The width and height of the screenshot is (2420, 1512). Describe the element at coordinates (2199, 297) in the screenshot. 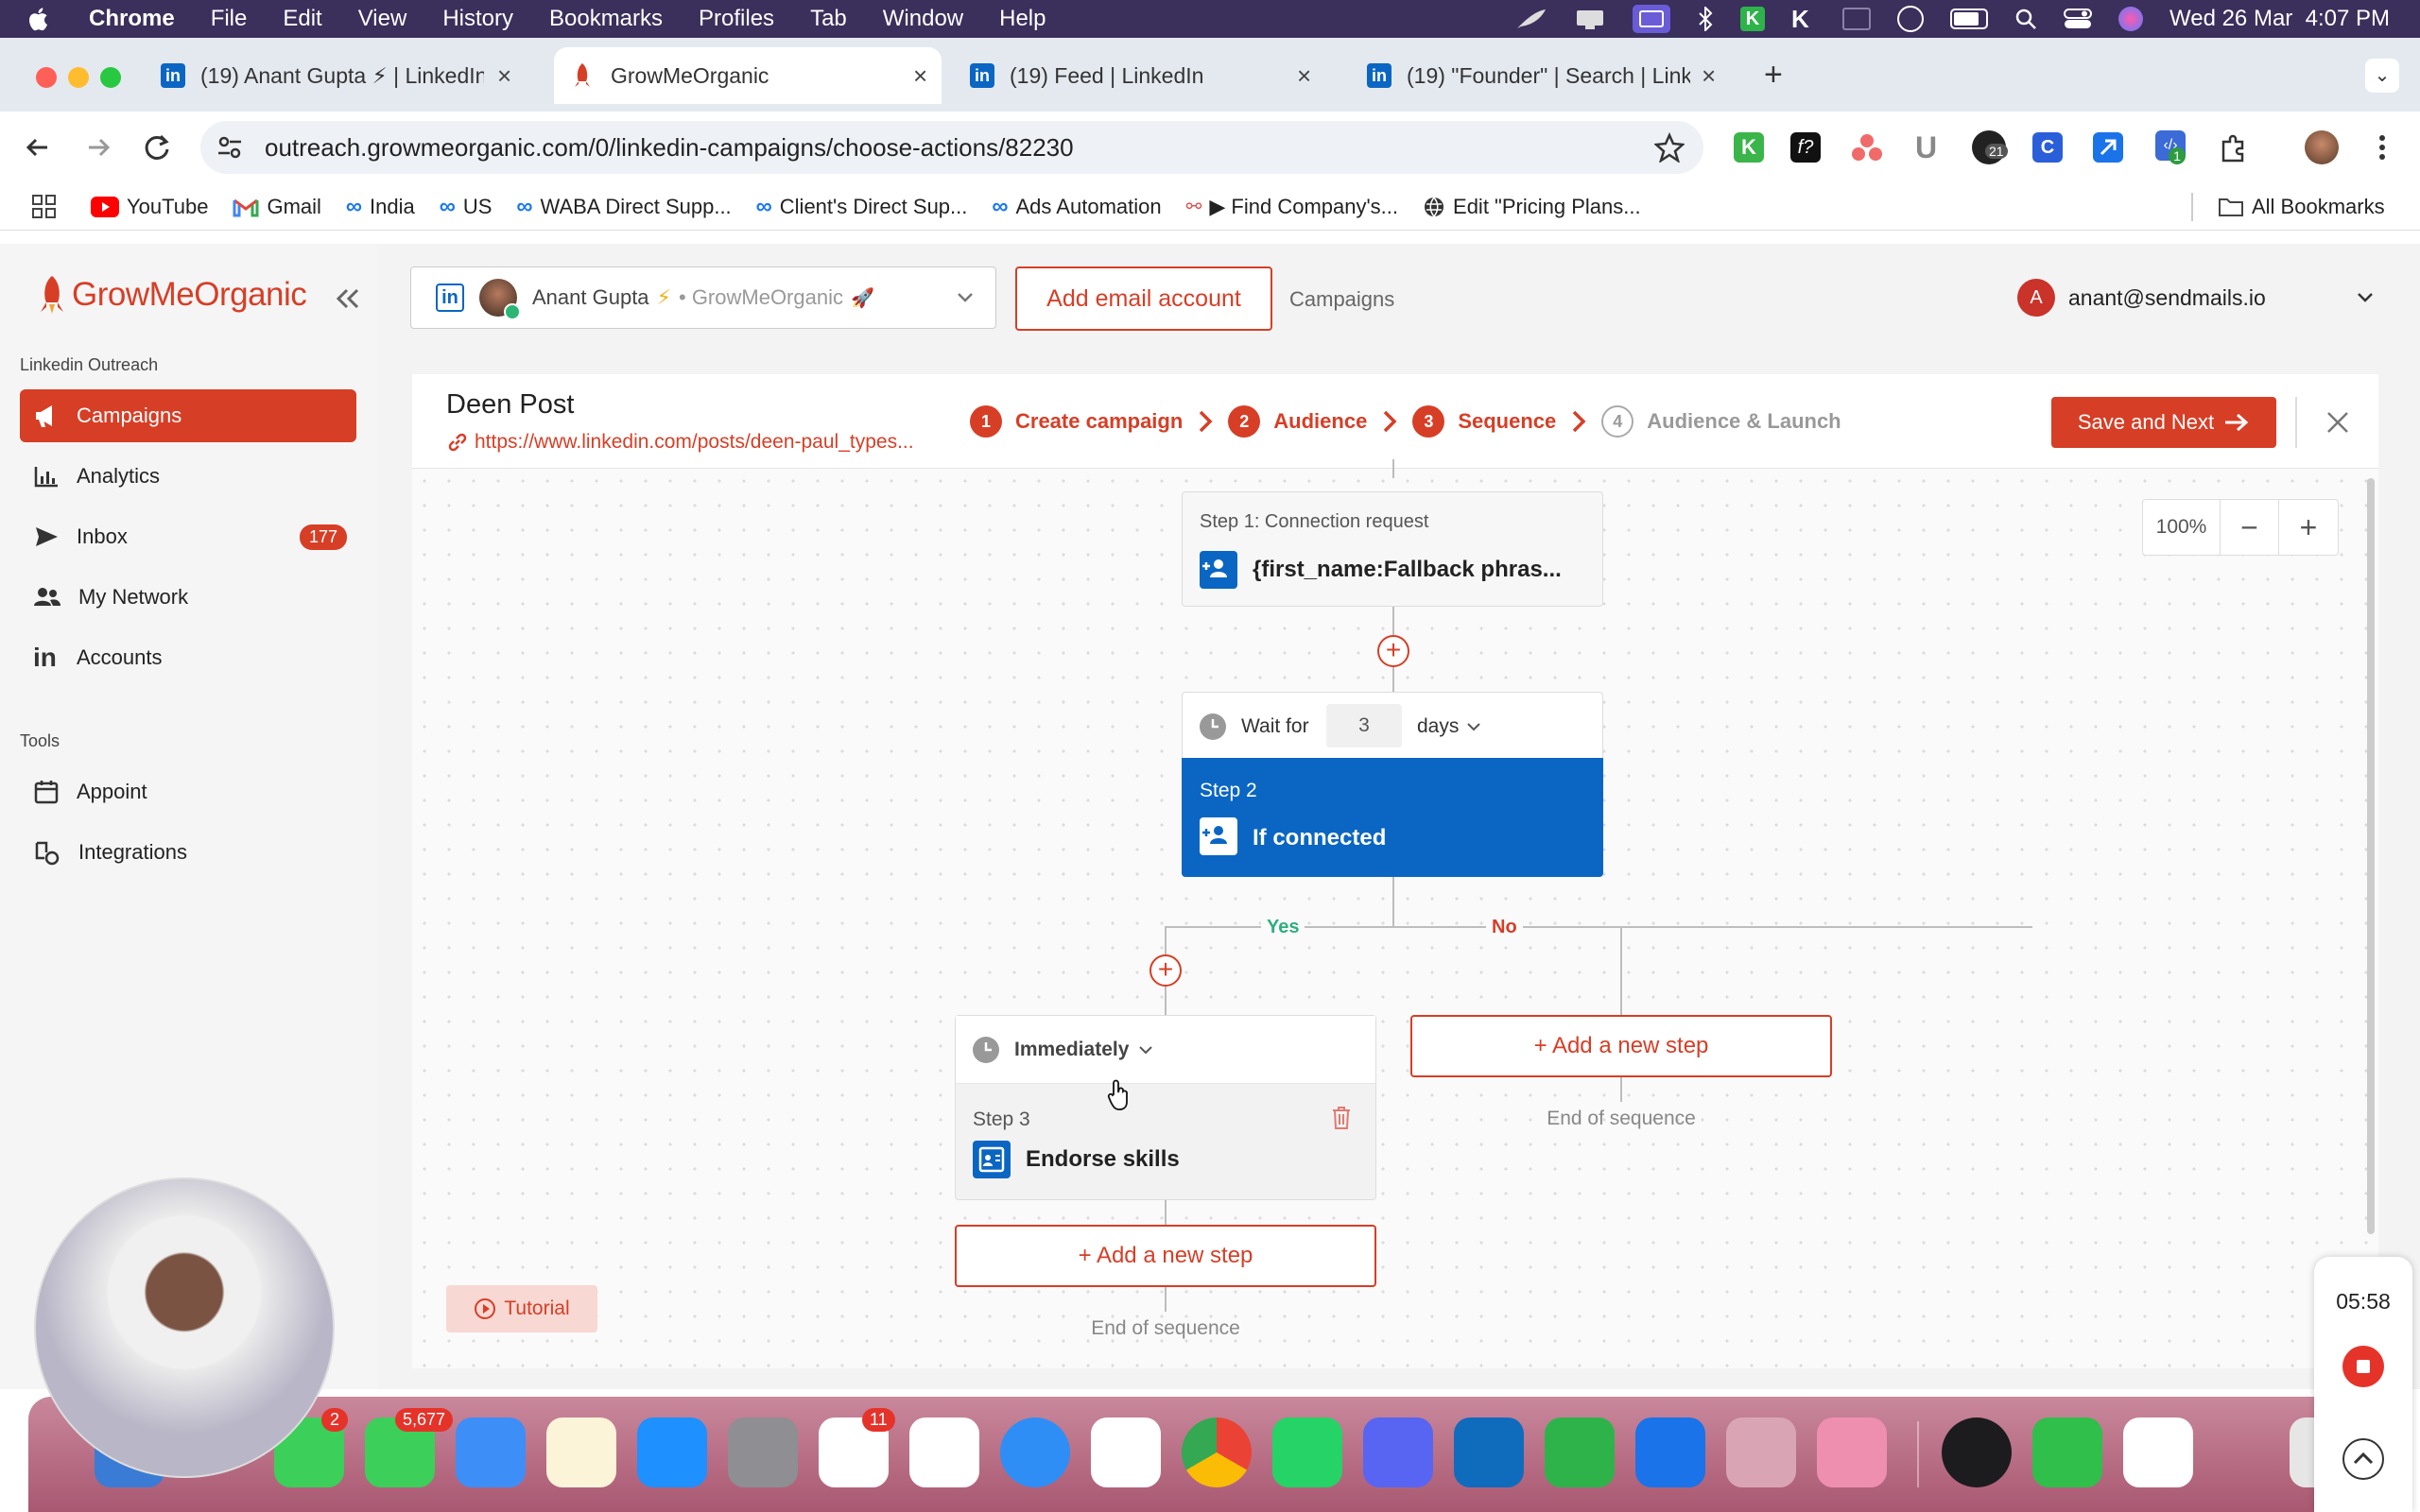

I see `user-menu: A anant@sendmails.io` at that location.